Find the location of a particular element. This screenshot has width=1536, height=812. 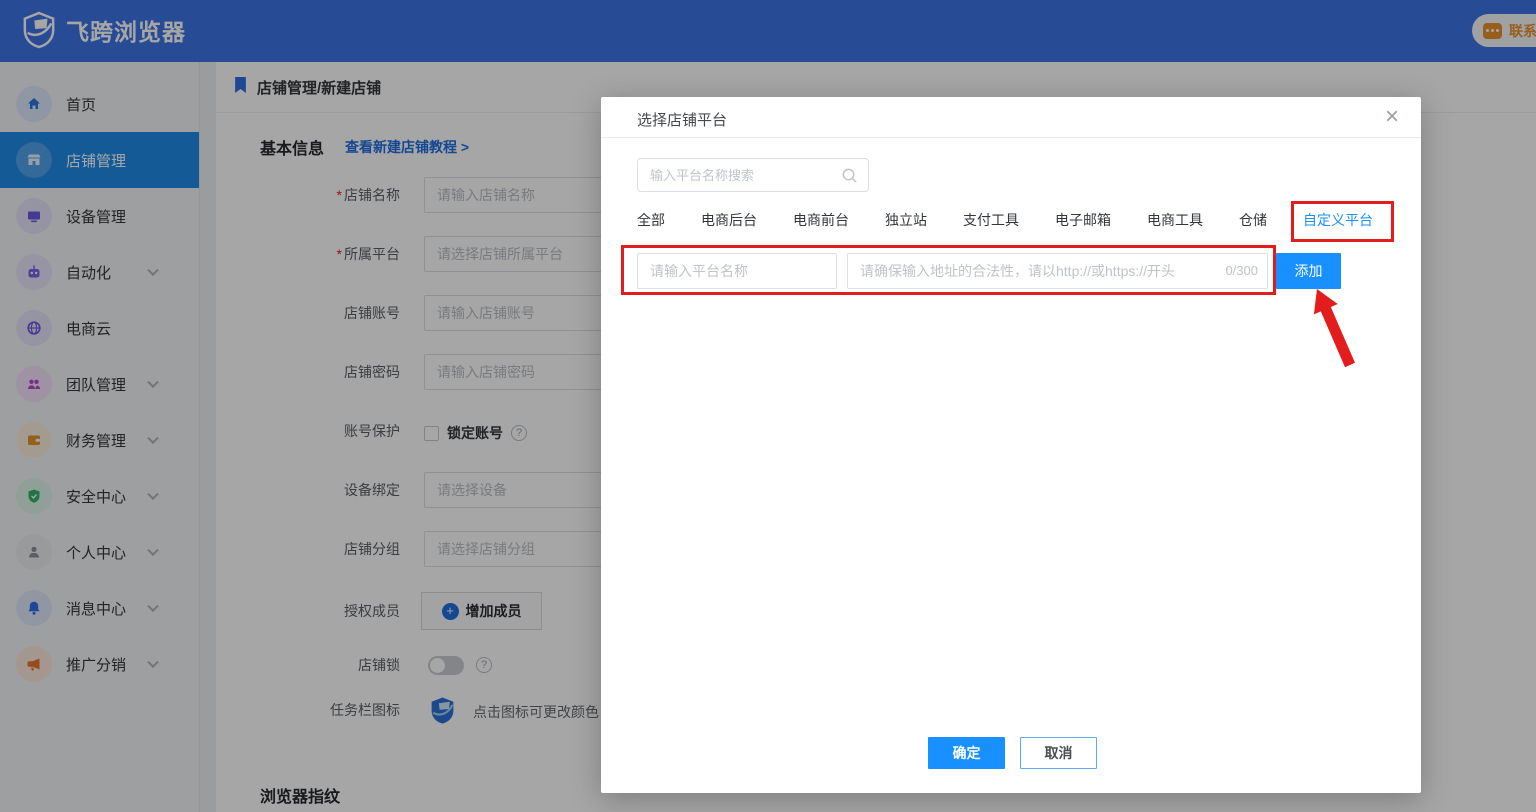

custom-platform-url-input is located at coordinates (1057, 271).